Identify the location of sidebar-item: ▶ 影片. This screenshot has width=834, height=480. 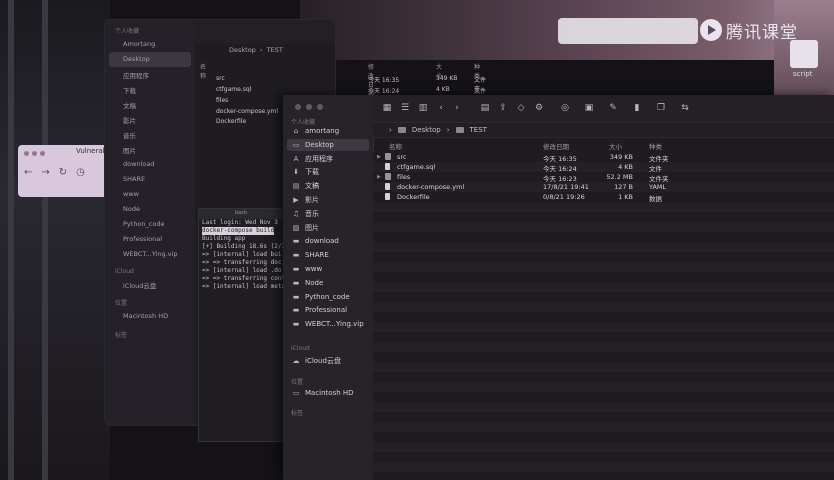
(328, 200).